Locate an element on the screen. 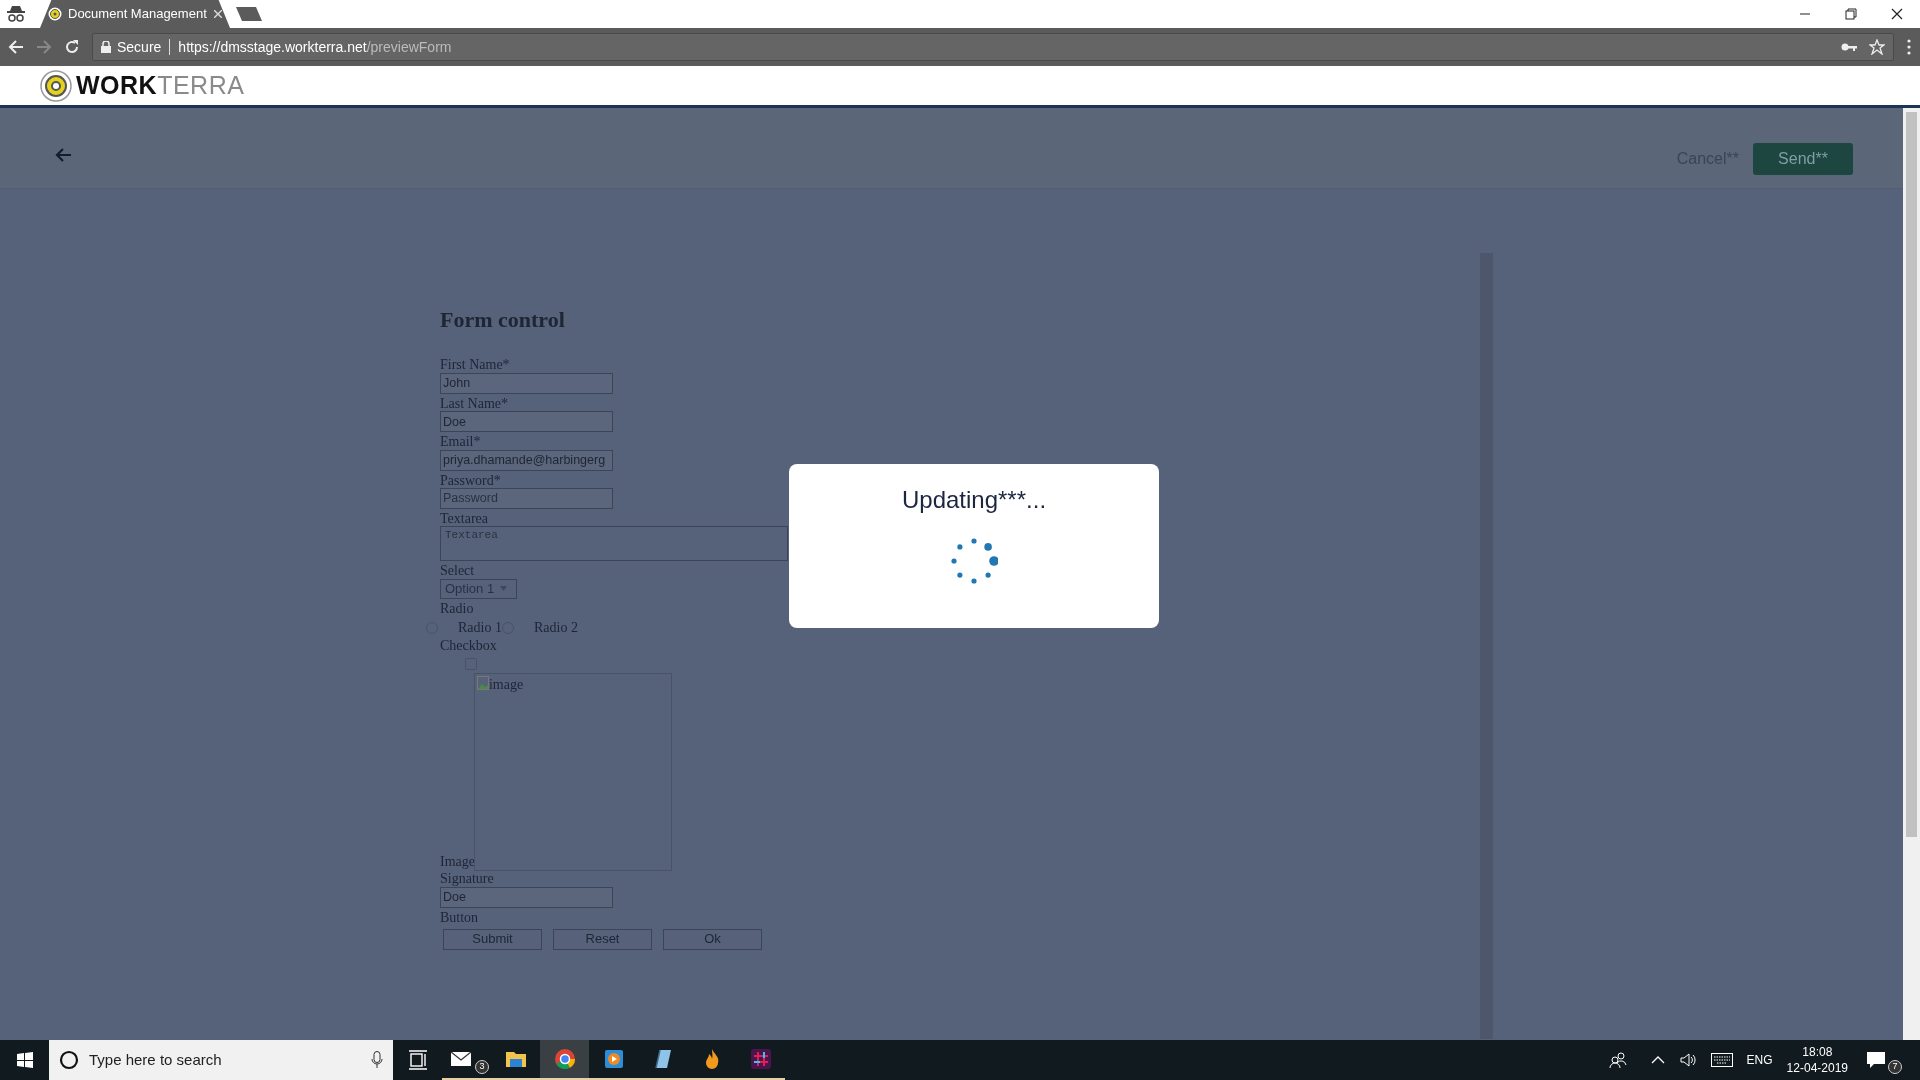  radio-label: Radio 1 is located at coordinates (480, 628).